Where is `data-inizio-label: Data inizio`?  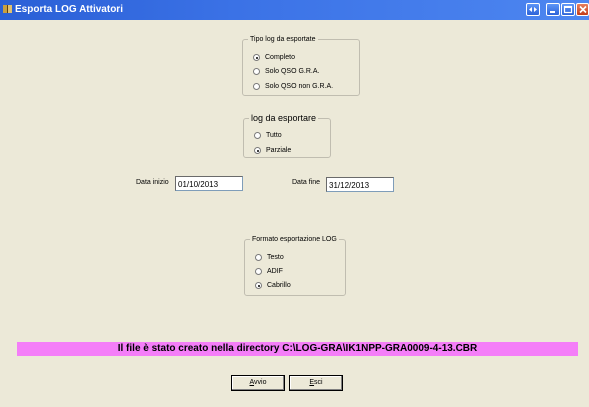 data-inizio-label: Data inizio is located at coordinates (152, 182).